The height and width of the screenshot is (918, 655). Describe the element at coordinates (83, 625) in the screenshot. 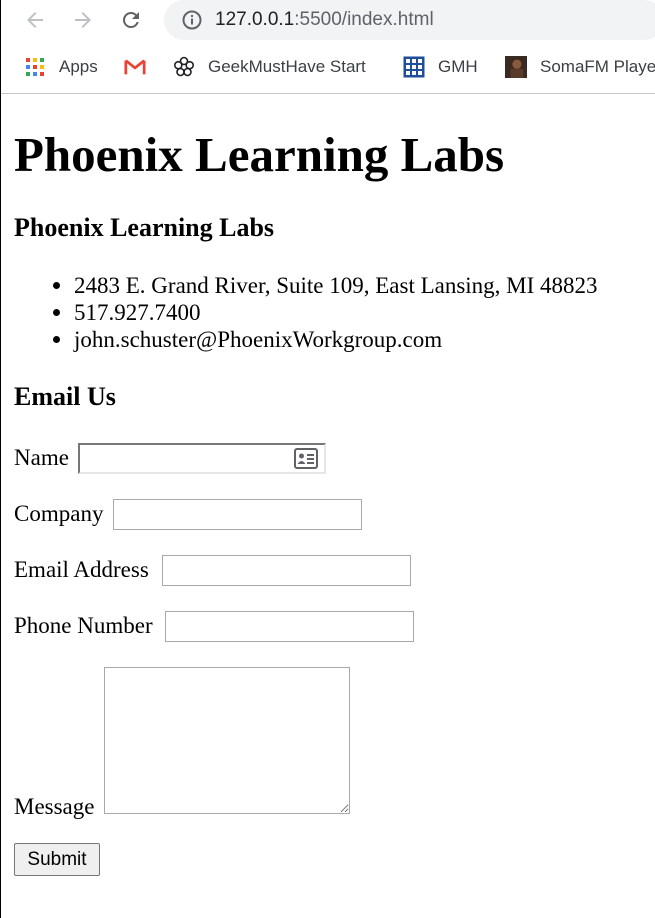

I see `phone-number-label: Phone Number` at that location.